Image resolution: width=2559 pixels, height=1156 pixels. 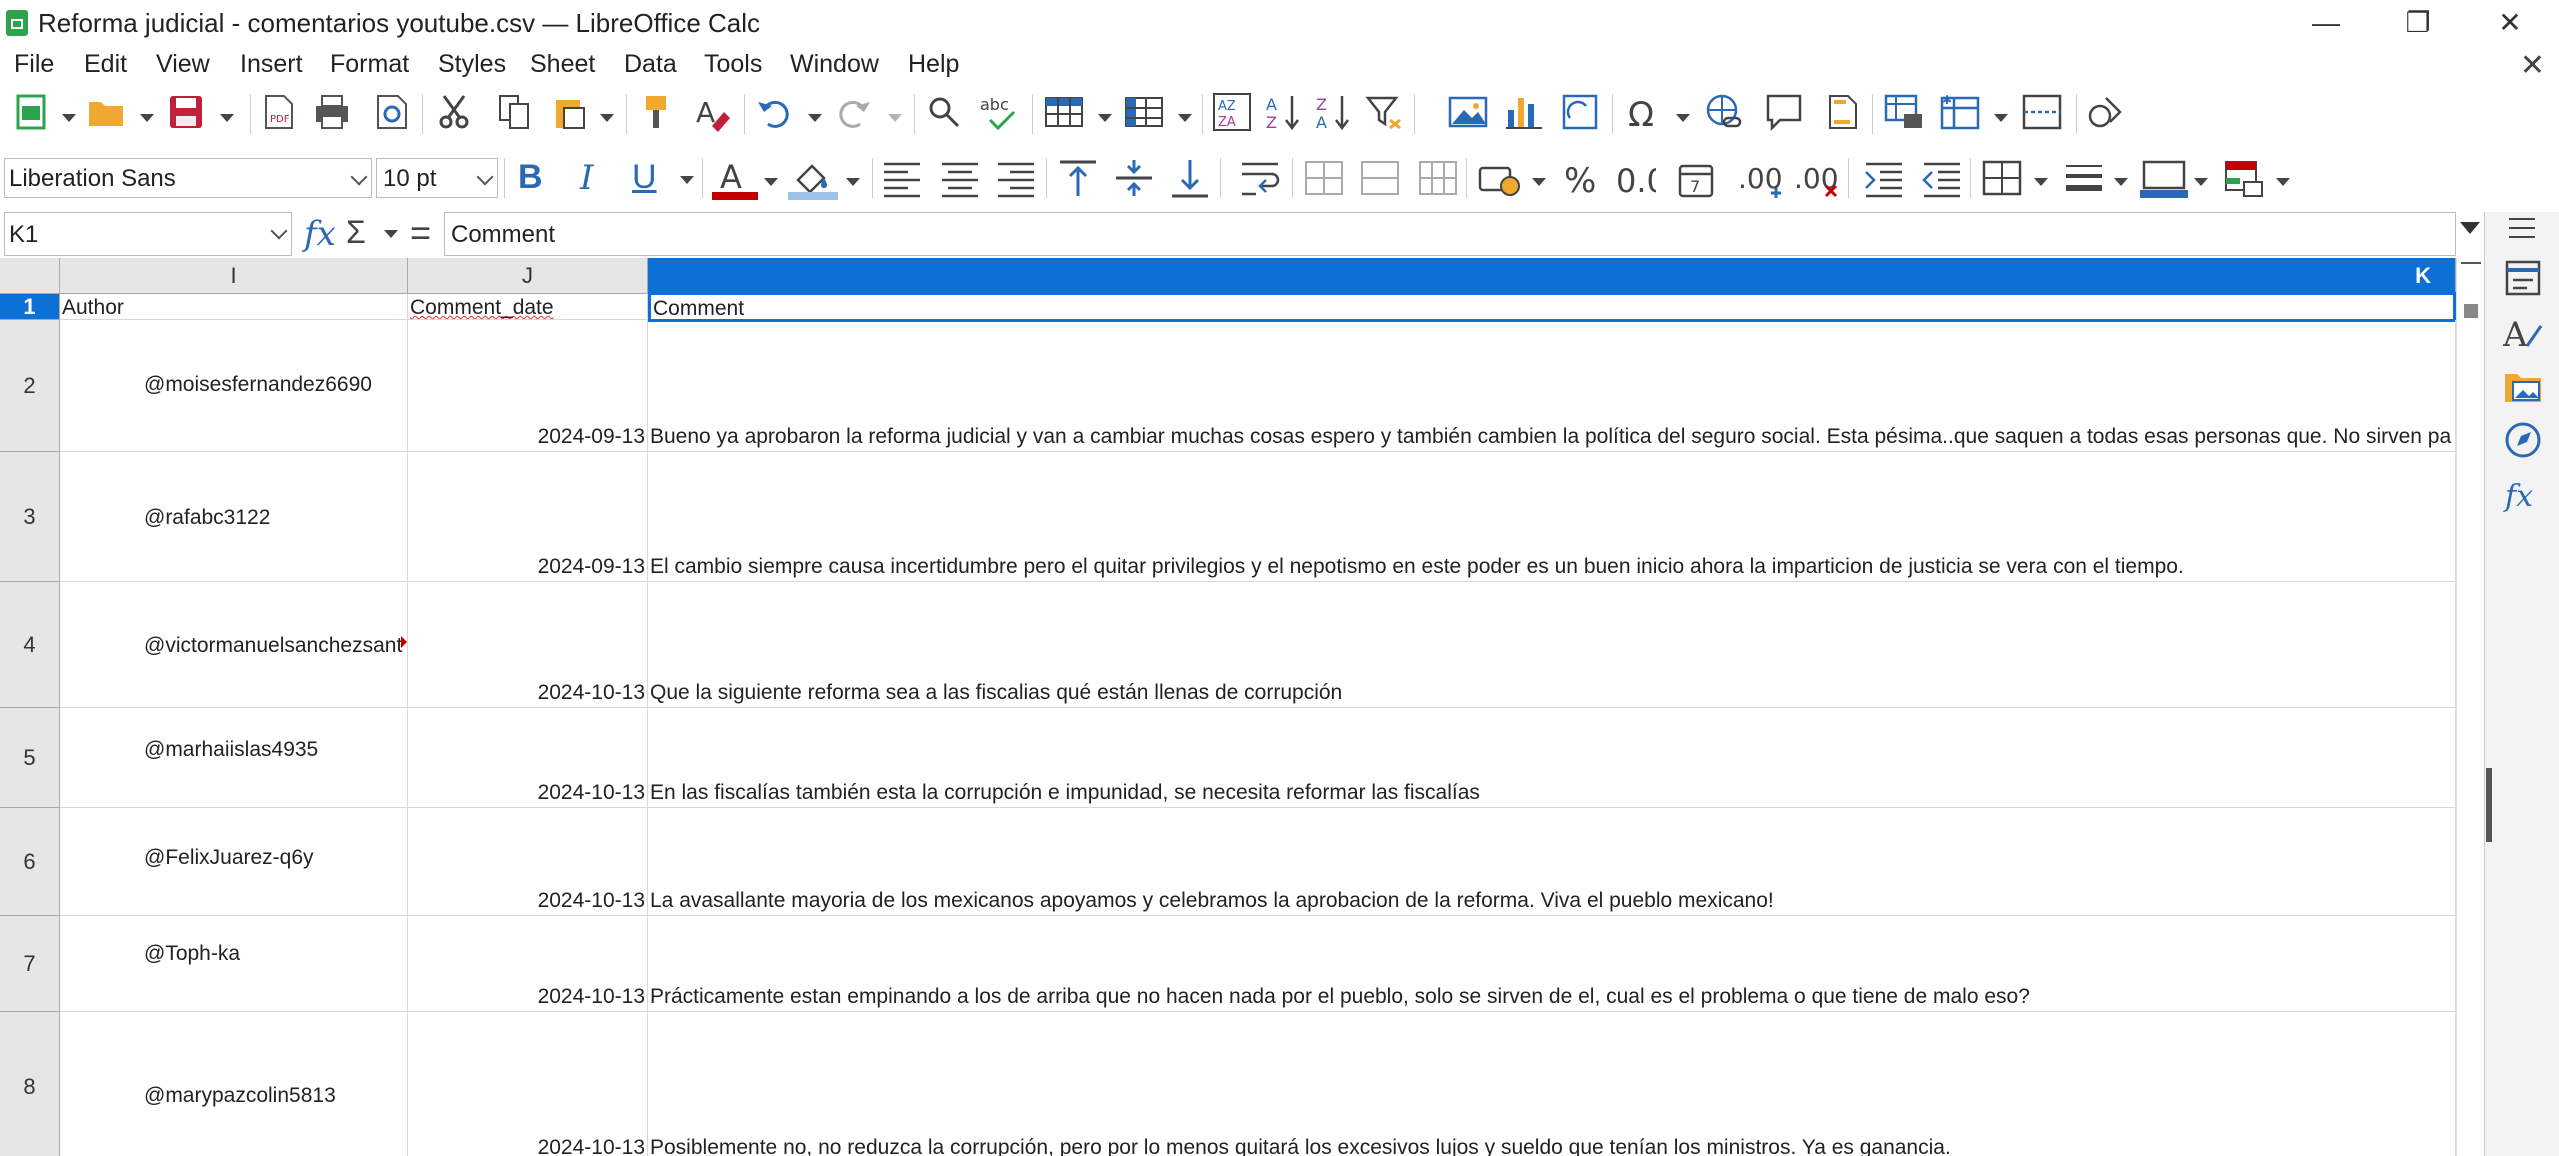 I want to click on row-header-8: 8, so click(x=30, y=1084).